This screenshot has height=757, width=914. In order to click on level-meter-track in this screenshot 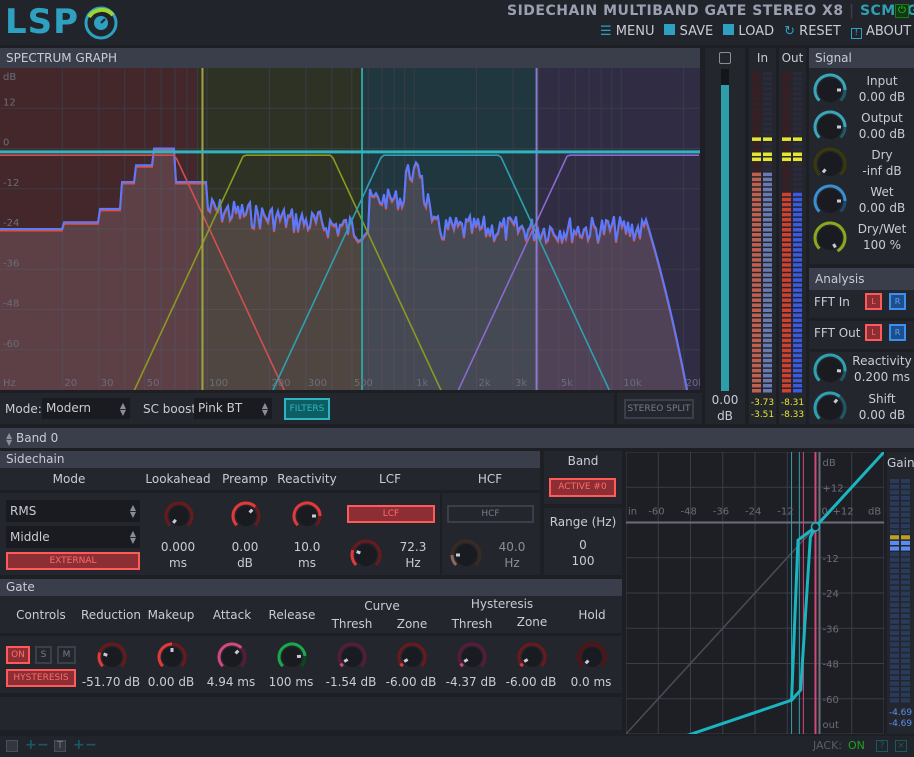, I will do `click(725, 230)`.